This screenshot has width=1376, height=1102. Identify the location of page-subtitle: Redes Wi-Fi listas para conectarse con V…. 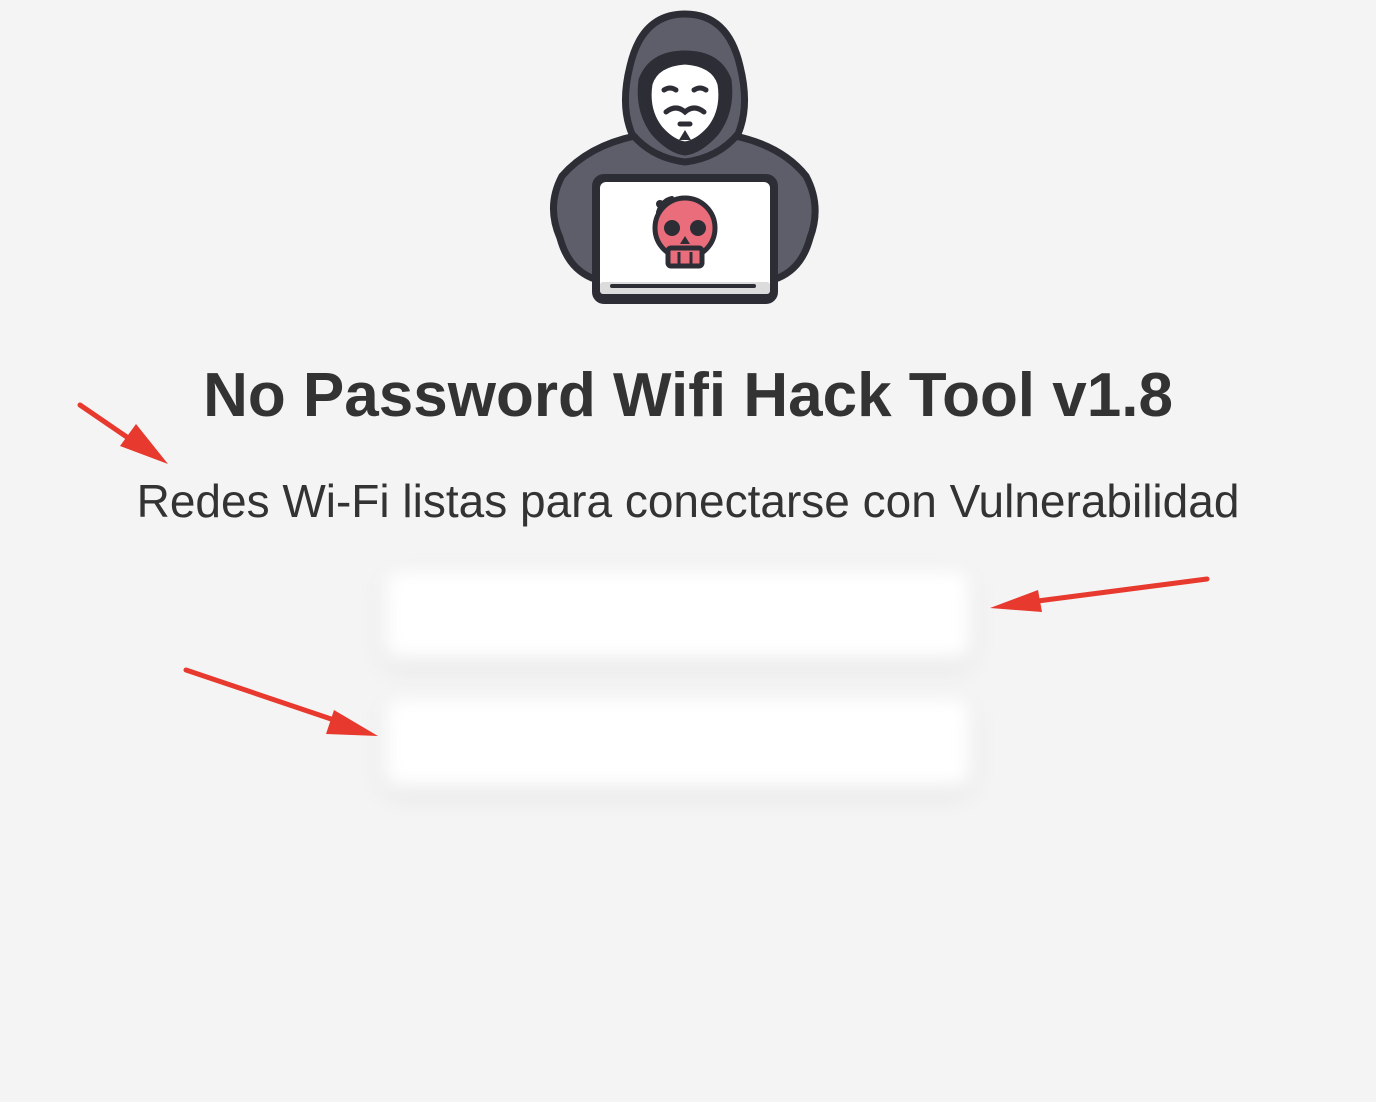
(688, 501).